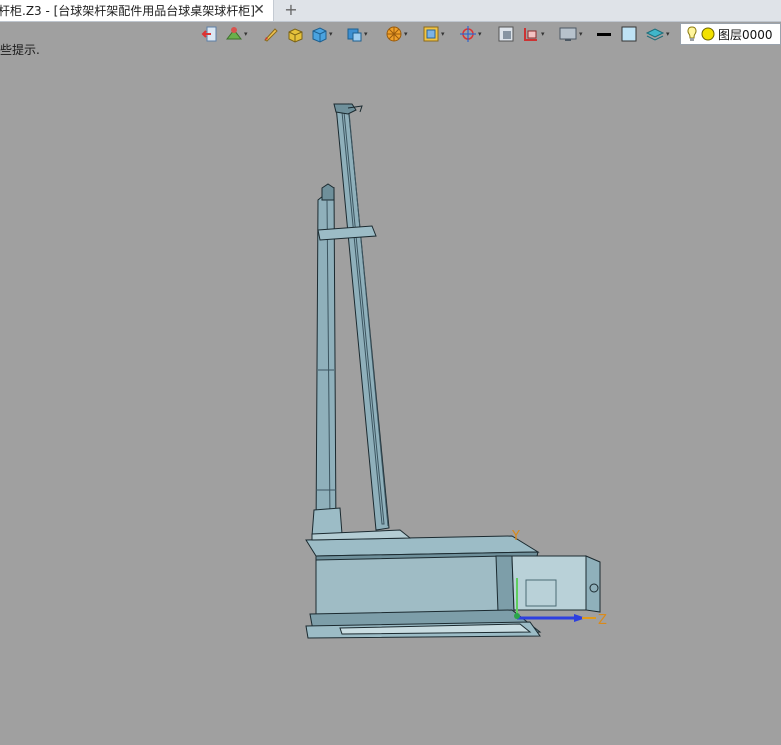  I want to click on fill-color-icon, so click(629, 34).